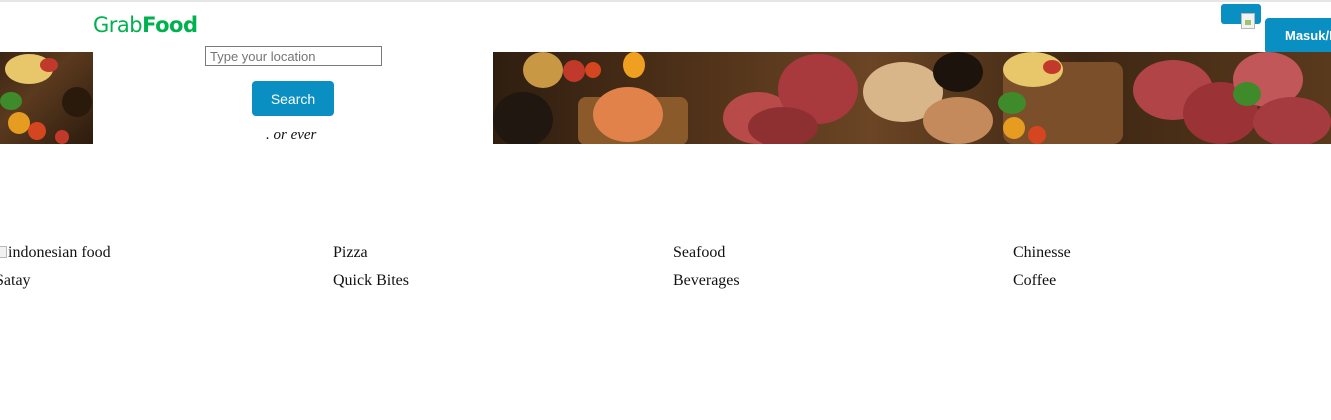 This screenshot has width=1331, height=420. What do you see at coordinates (958, 120) in the screenshot?
I see `onion-icon` at bounding box center [958, 120].